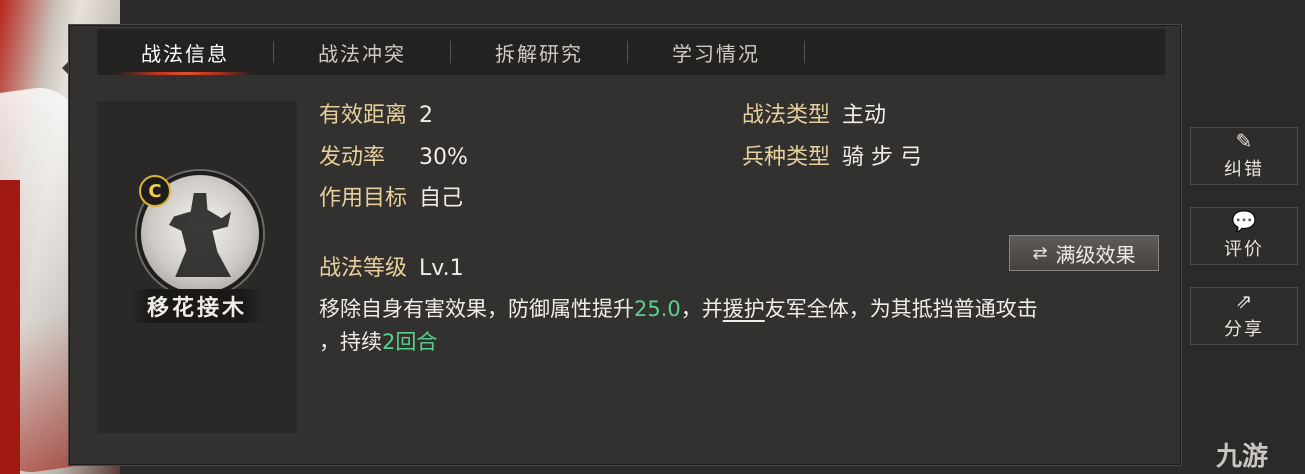 This screenshot has width=1305, height=474. What do you see at coordinates (657, 309) in the screenshot?
I see `desc-defense-value: 25.0` at bounding box center [657, 309].